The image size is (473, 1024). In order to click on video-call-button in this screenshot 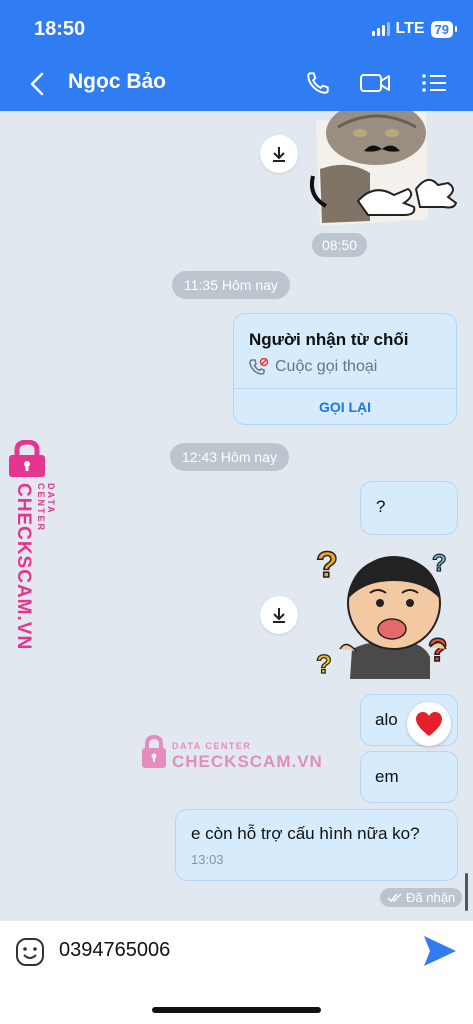, I will do `click(375, 83)`.